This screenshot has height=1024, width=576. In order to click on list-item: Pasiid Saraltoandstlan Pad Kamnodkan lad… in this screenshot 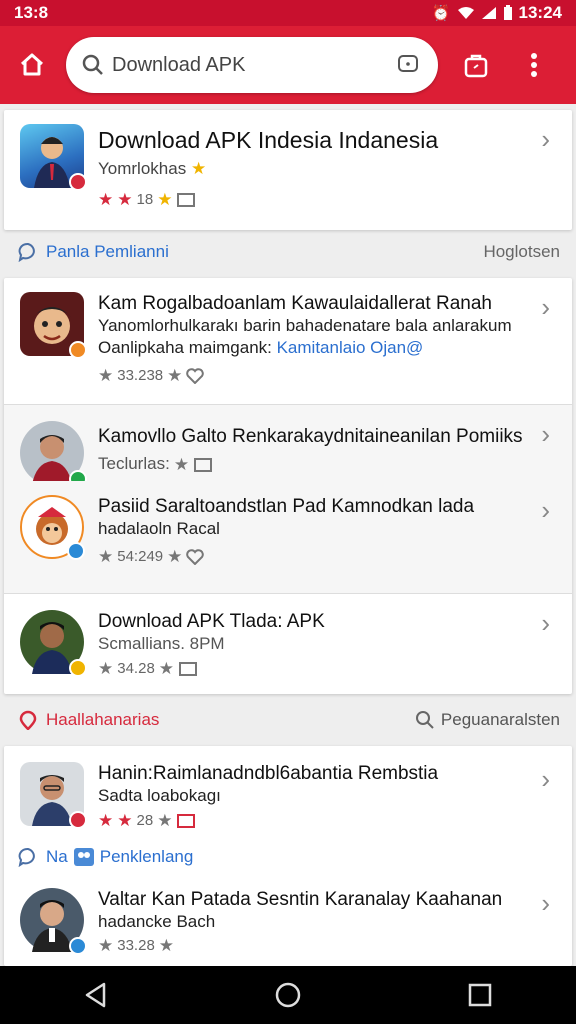, I will do `click(288, 537)`.